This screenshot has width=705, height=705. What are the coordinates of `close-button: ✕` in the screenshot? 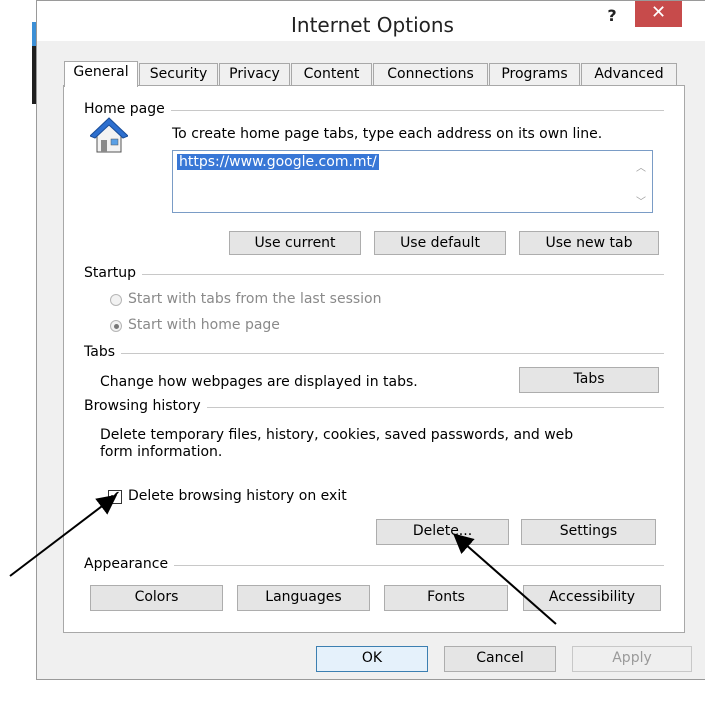 It's located at (658, 14).